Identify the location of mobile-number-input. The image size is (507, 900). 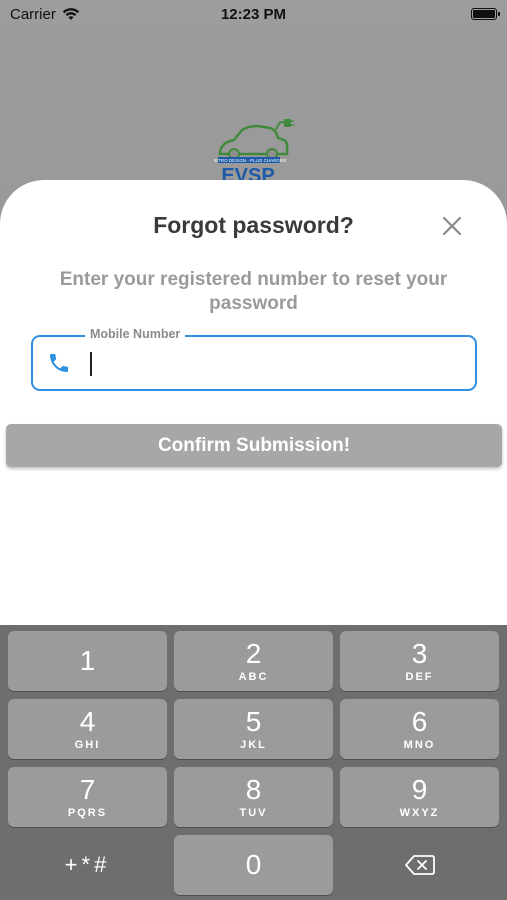
(280, 363).